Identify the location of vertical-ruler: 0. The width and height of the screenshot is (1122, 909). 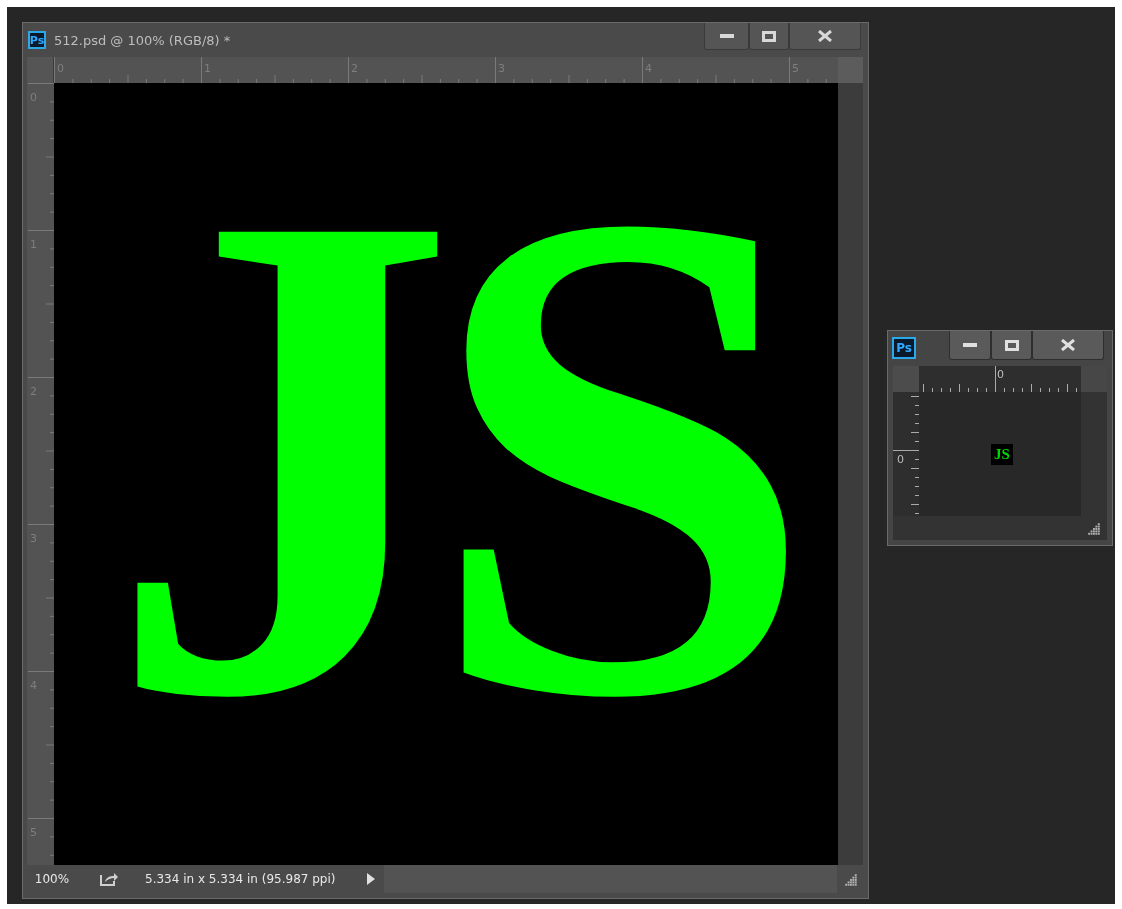
(906, 454).